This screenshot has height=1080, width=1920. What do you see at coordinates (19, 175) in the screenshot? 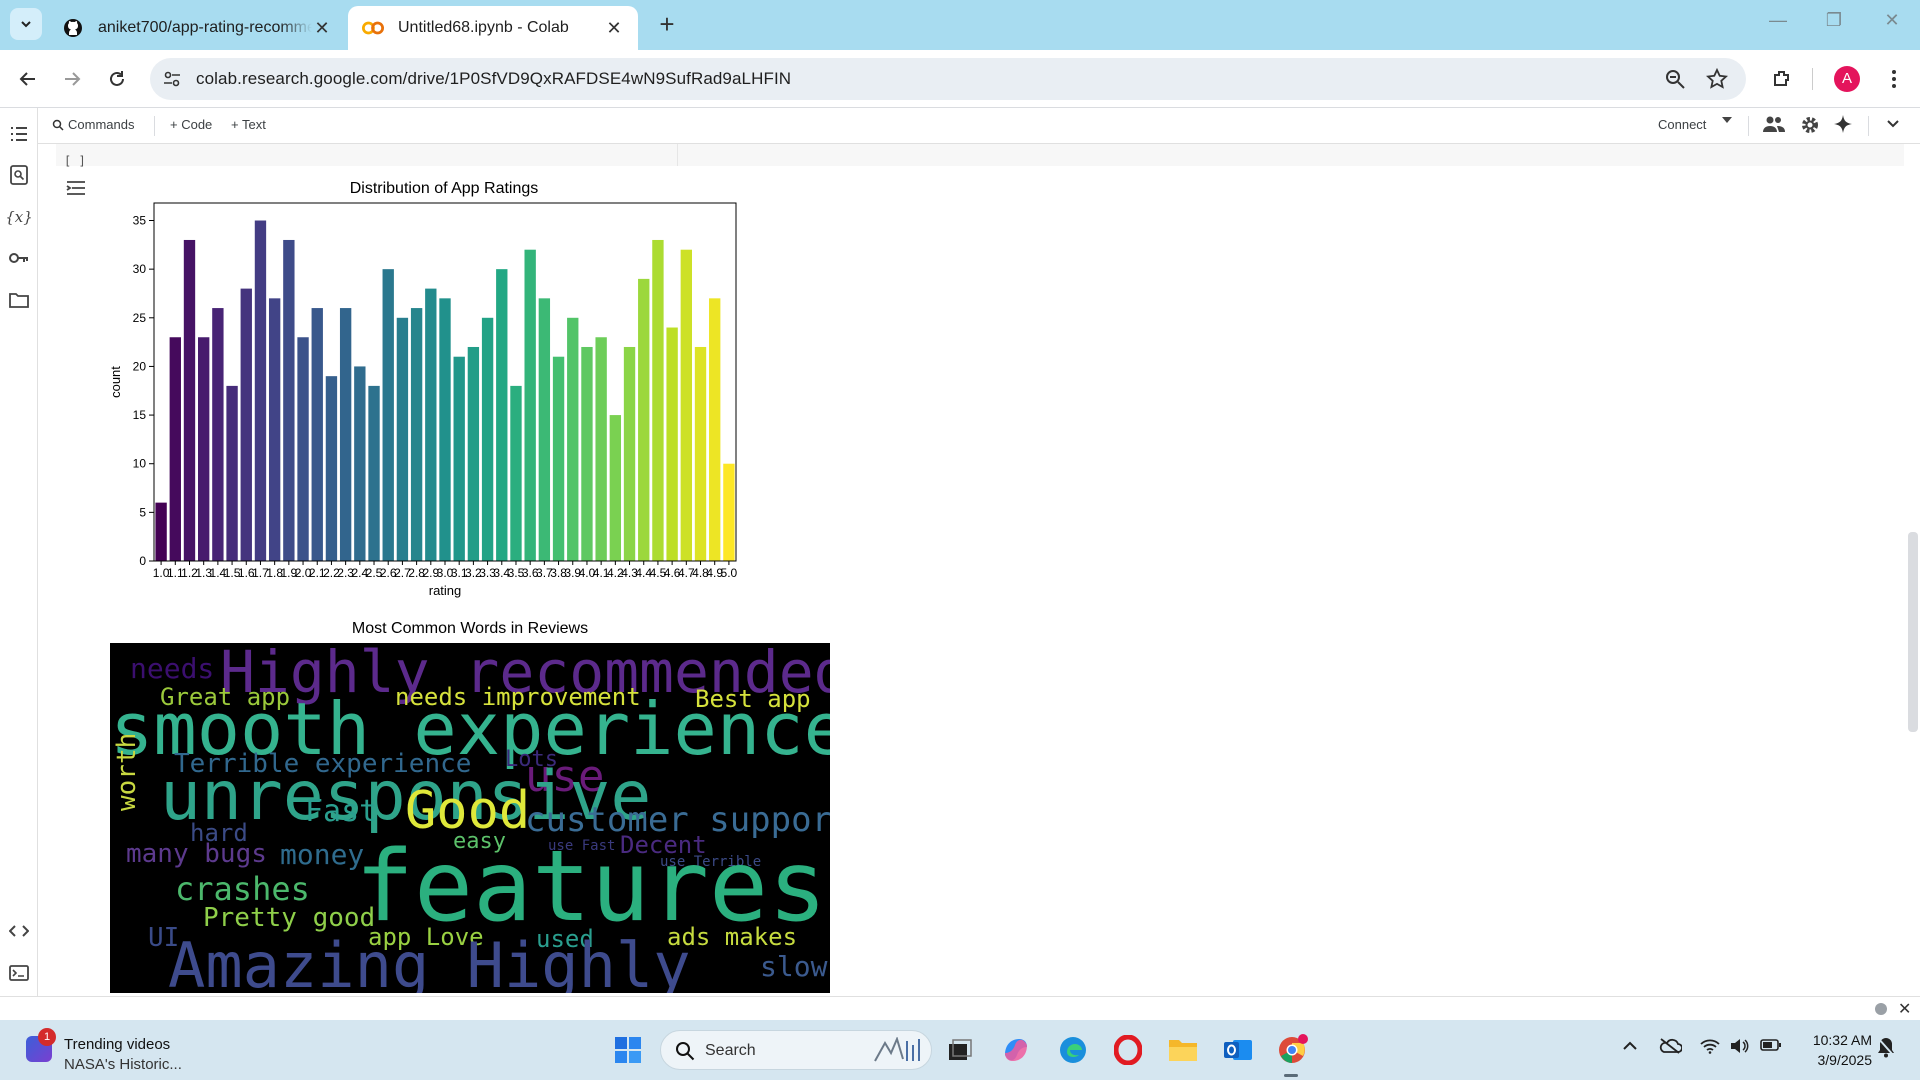
I see `find-icon` at bounding box center [19, 175].